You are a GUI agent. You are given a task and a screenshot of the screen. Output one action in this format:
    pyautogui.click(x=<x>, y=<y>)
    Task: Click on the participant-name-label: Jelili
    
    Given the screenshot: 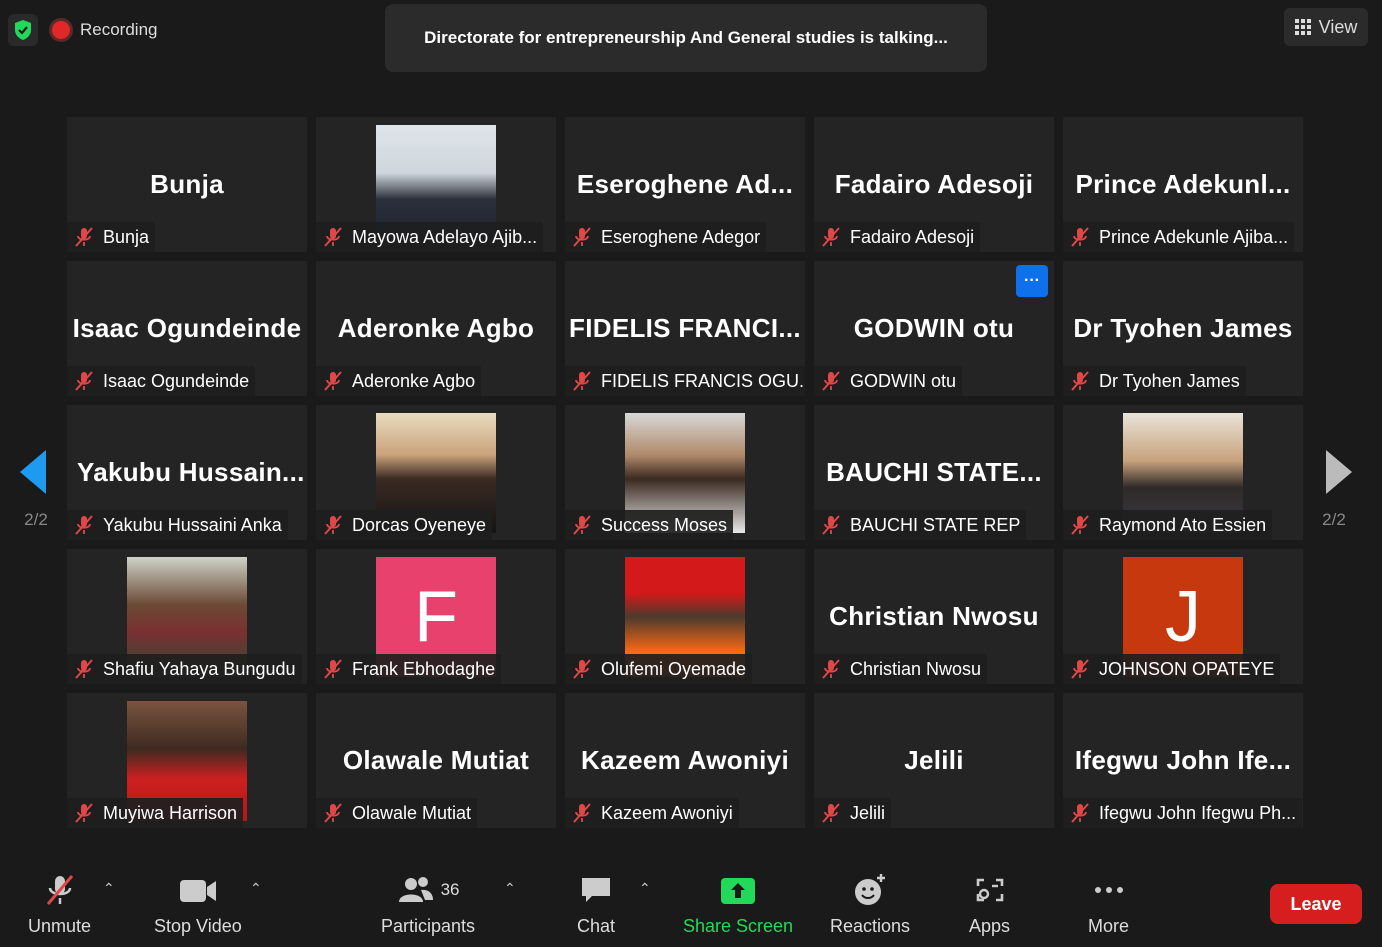 What is the action you would take?
    pyautogui.click(x=868, y=812)
    